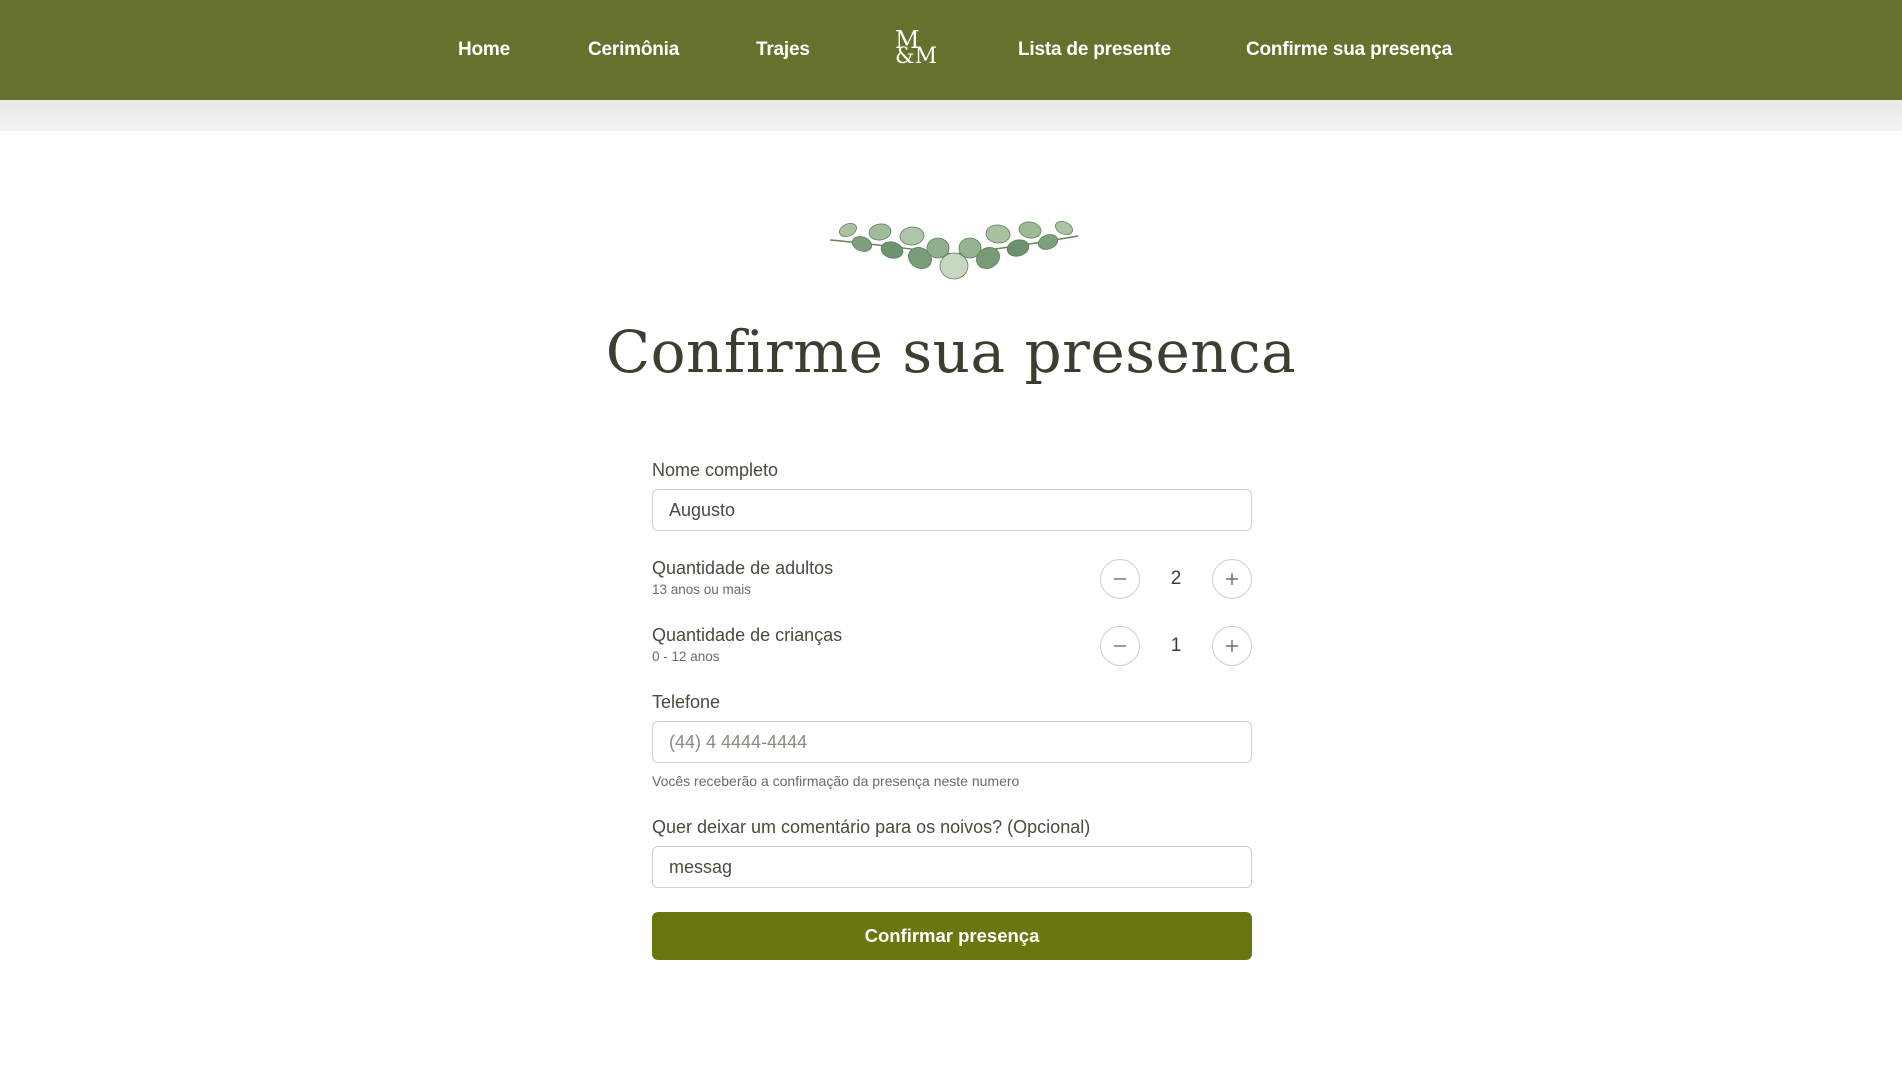  I want to click on children-increment-button, so click(1232, 646).